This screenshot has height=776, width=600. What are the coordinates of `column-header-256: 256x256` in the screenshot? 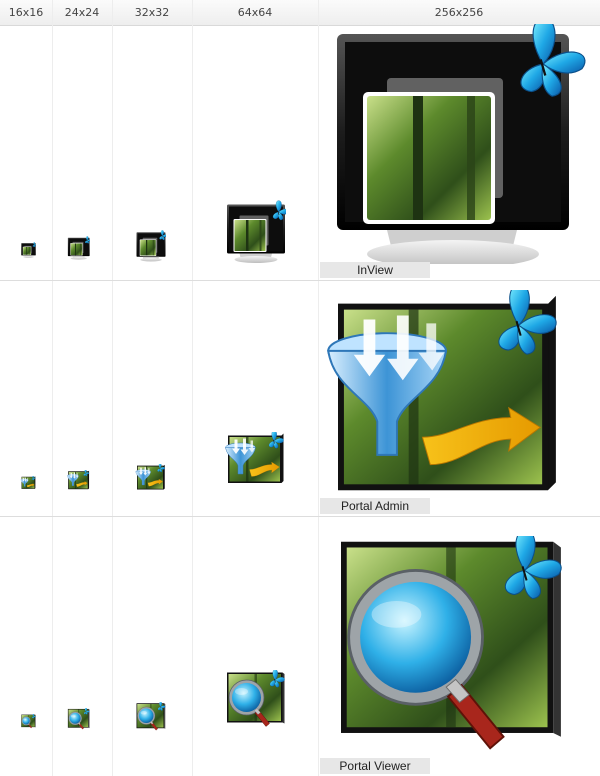 It's located at (459, 12).